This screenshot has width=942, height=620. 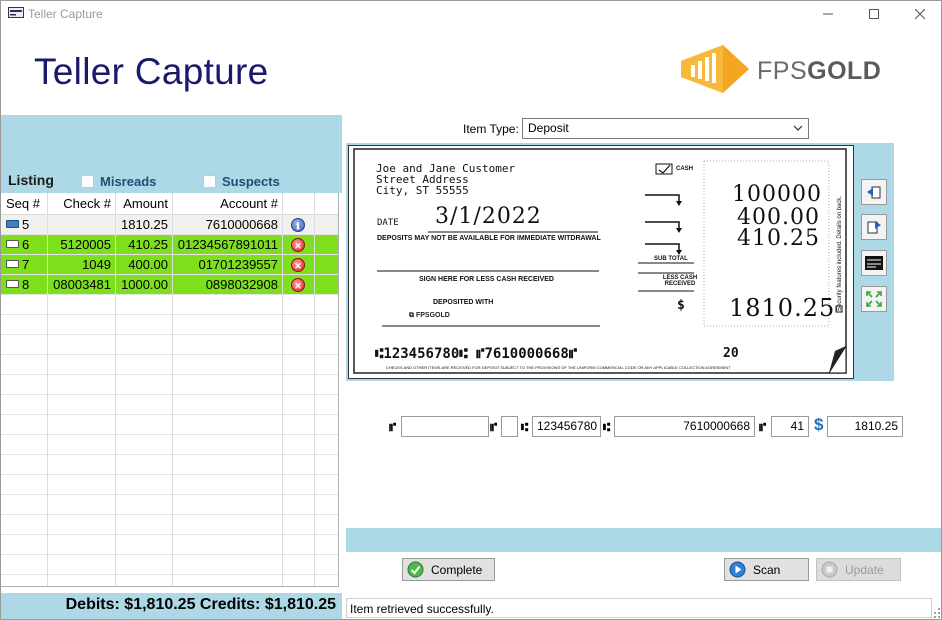 I want to click on fps-mark-text: FPSGOLD, so click(x=432, y=315).